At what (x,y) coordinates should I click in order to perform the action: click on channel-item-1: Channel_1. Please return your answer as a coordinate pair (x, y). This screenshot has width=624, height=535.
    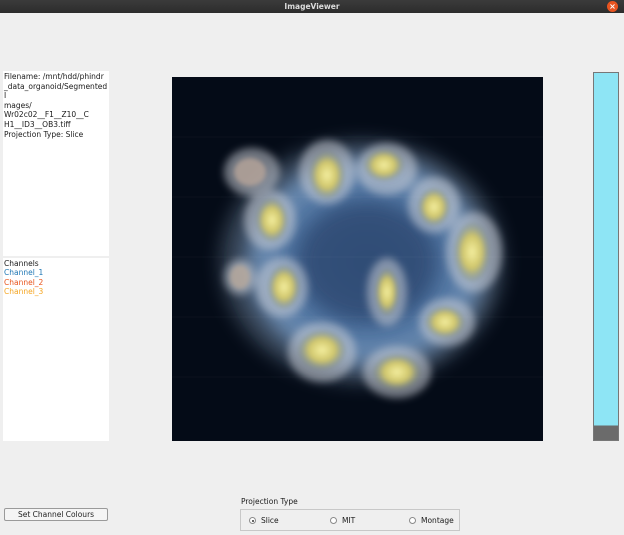
    Looking at the image, I should click on (56, 272).